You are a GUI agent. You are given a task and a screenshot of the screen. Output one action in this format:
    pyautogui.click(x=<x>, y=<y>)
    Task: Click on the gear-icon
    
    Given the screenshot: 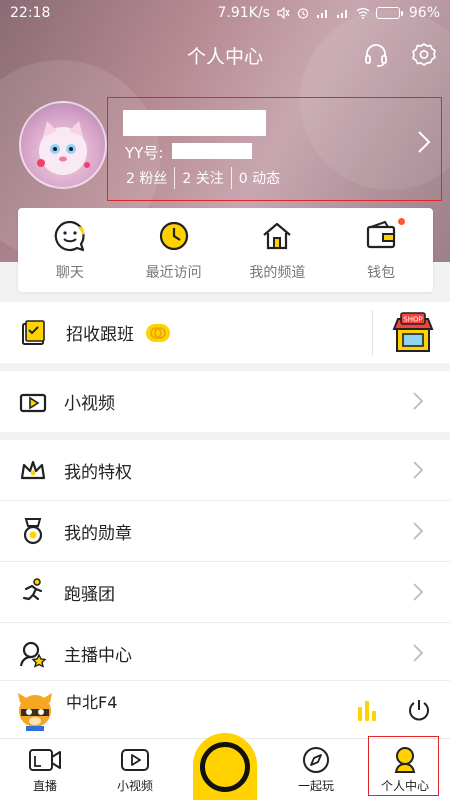 What is the action you would take?
    pyautogui.click(x=424, y=54)
    